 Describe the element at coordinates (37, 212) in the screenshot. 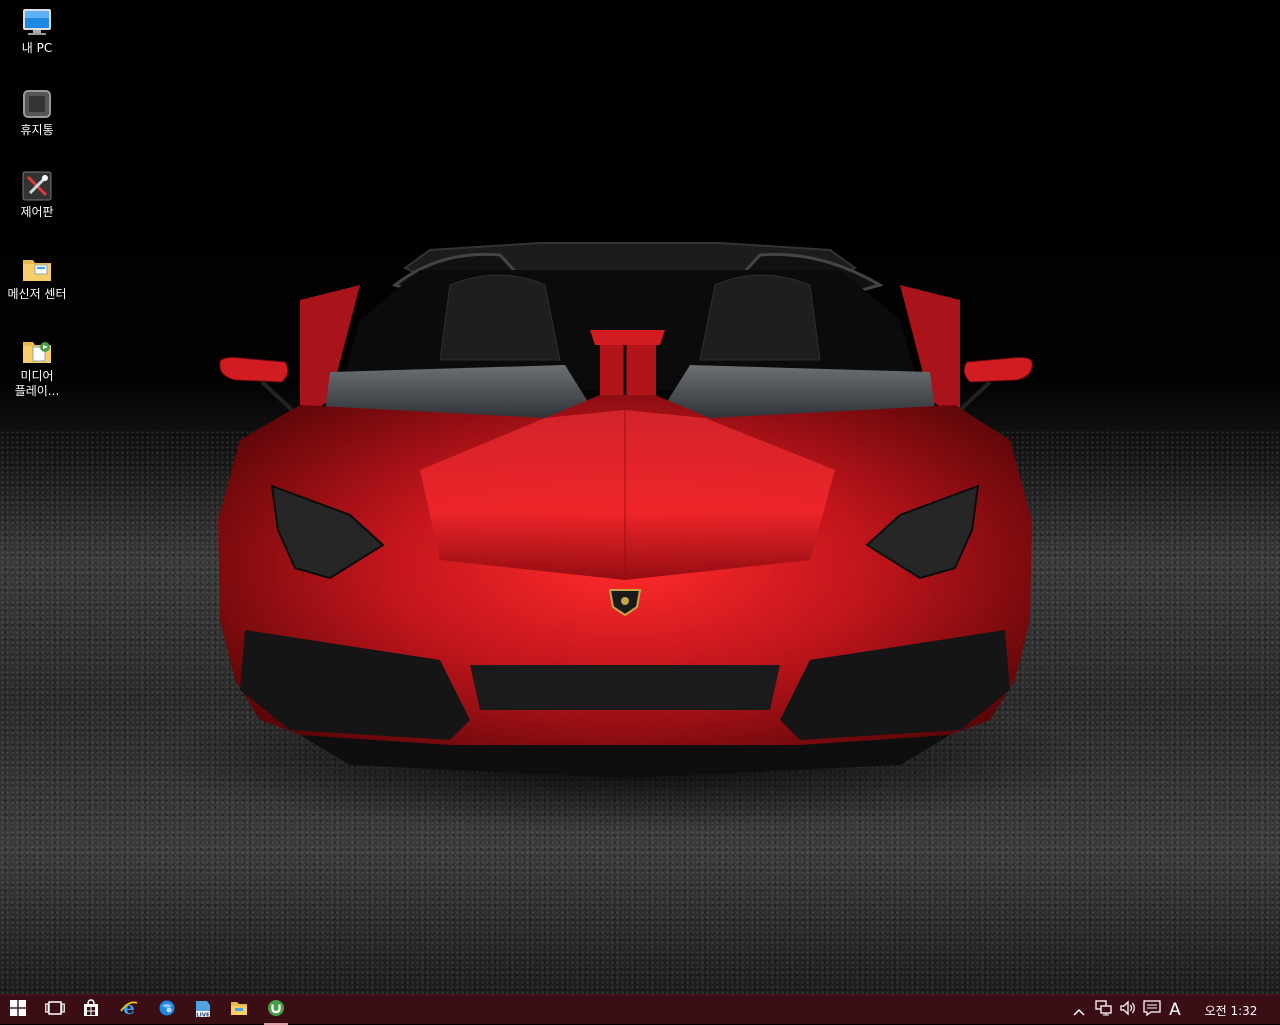

I see `desktop-icon-label: 제어판` at that location.